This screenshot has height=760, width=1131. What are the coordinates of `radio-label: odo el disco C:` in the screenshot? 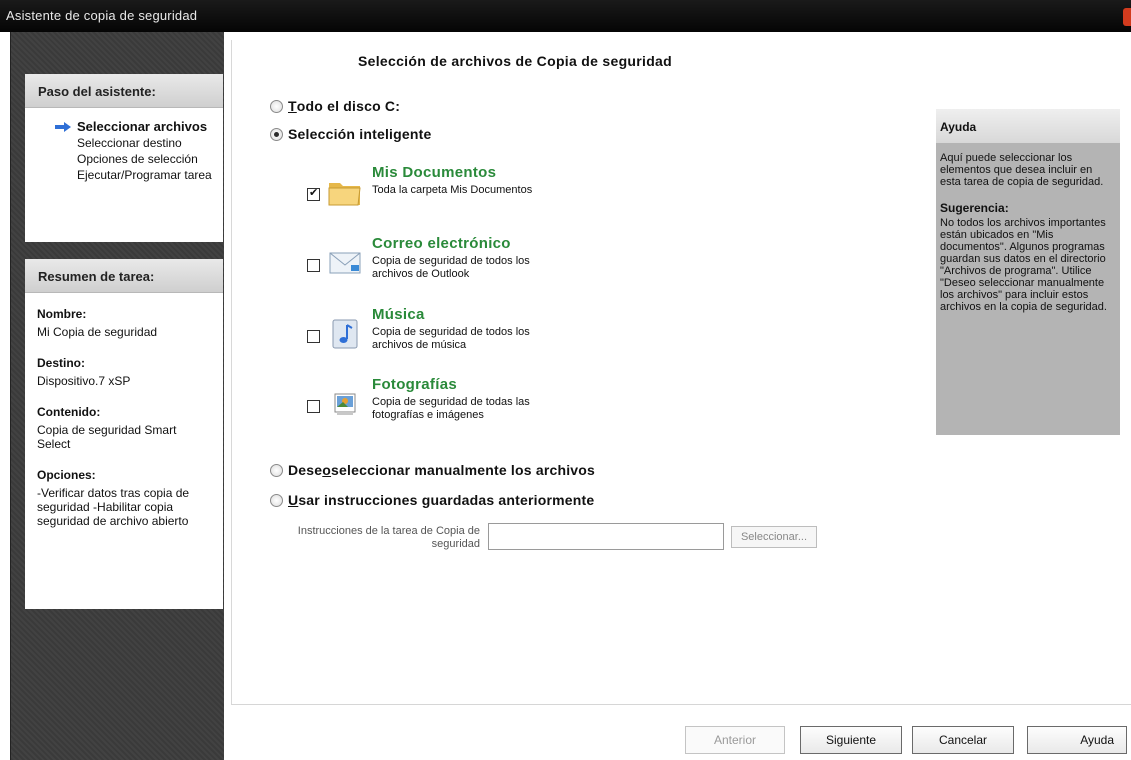 It's located at (348, 106).